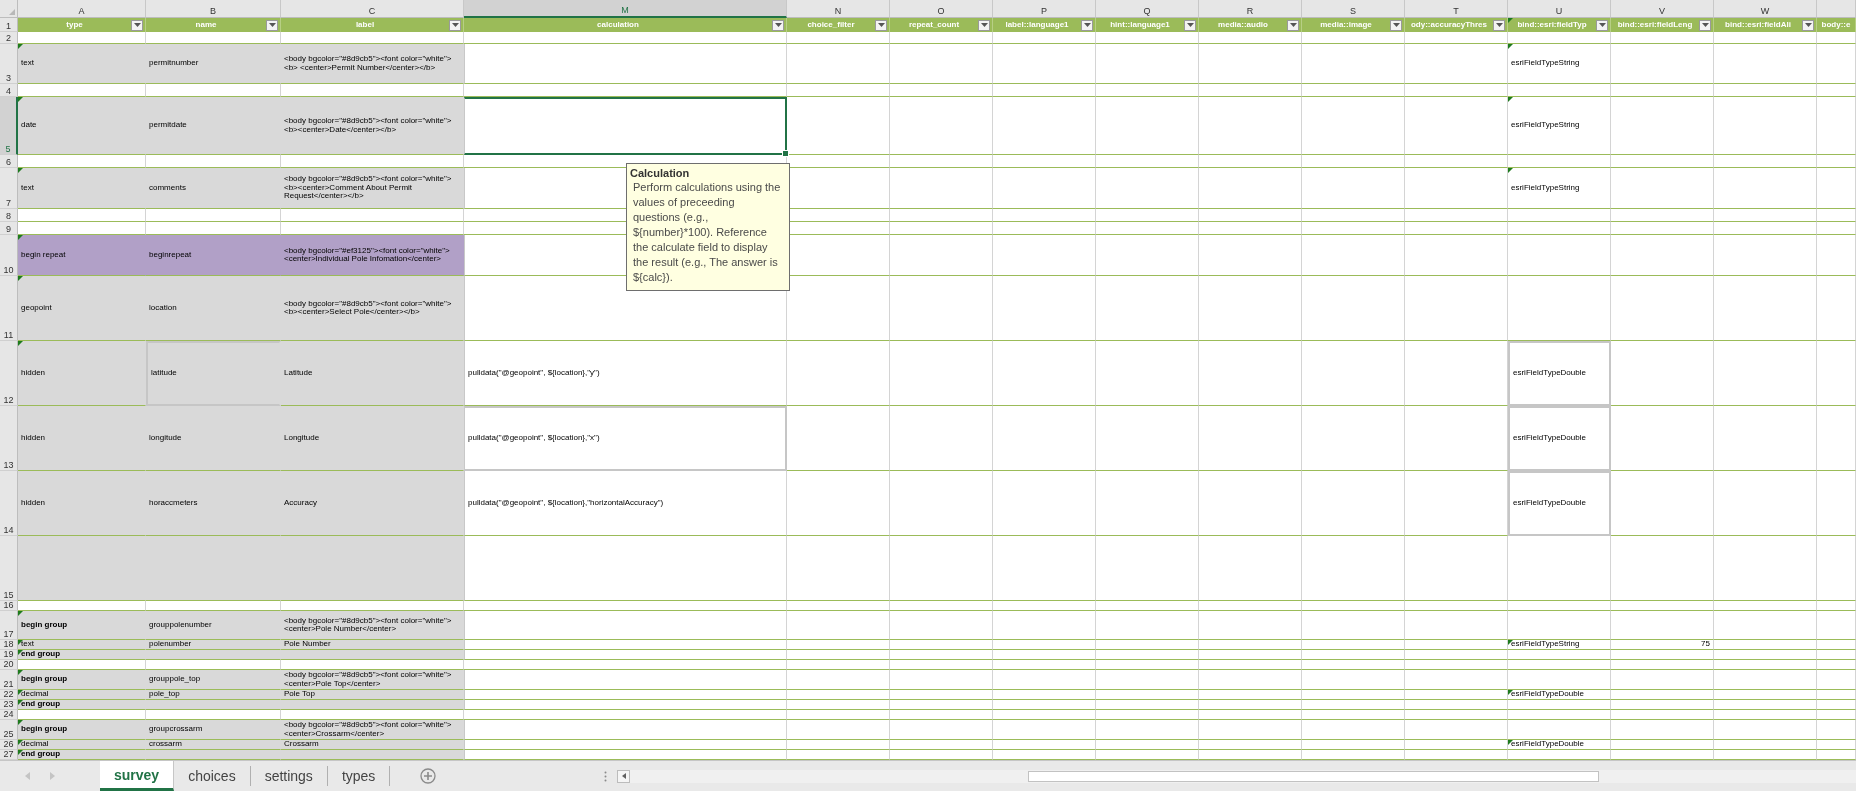  I want to click on table-cell: Latitude, so click(372, 373).